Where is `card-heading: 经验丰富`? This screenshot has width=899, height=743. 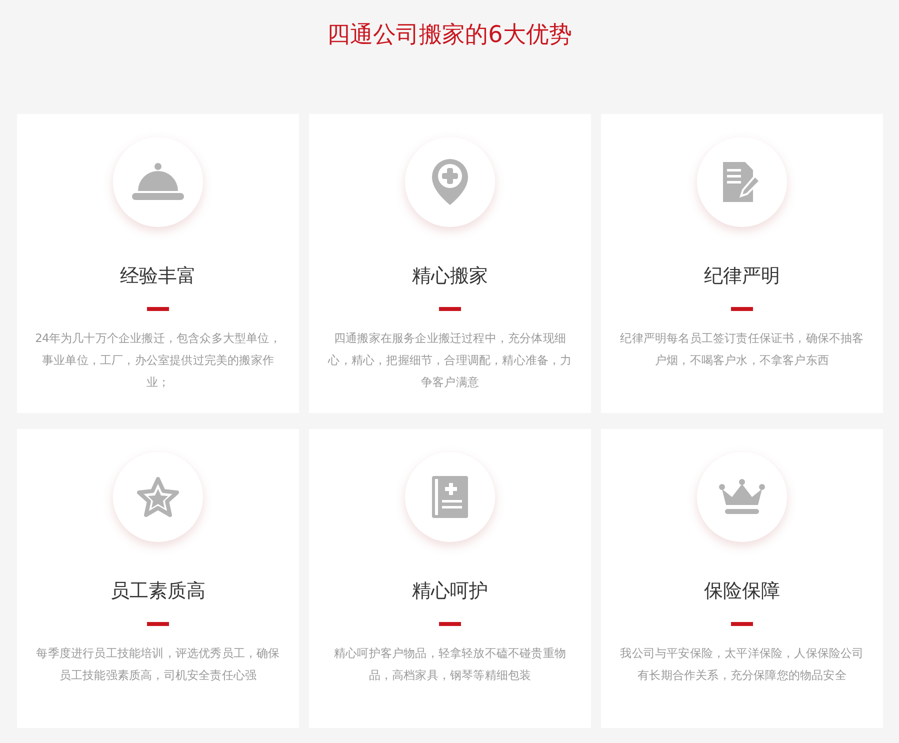
card-heading: 经验丰富 is located at coordinates (158, 276).